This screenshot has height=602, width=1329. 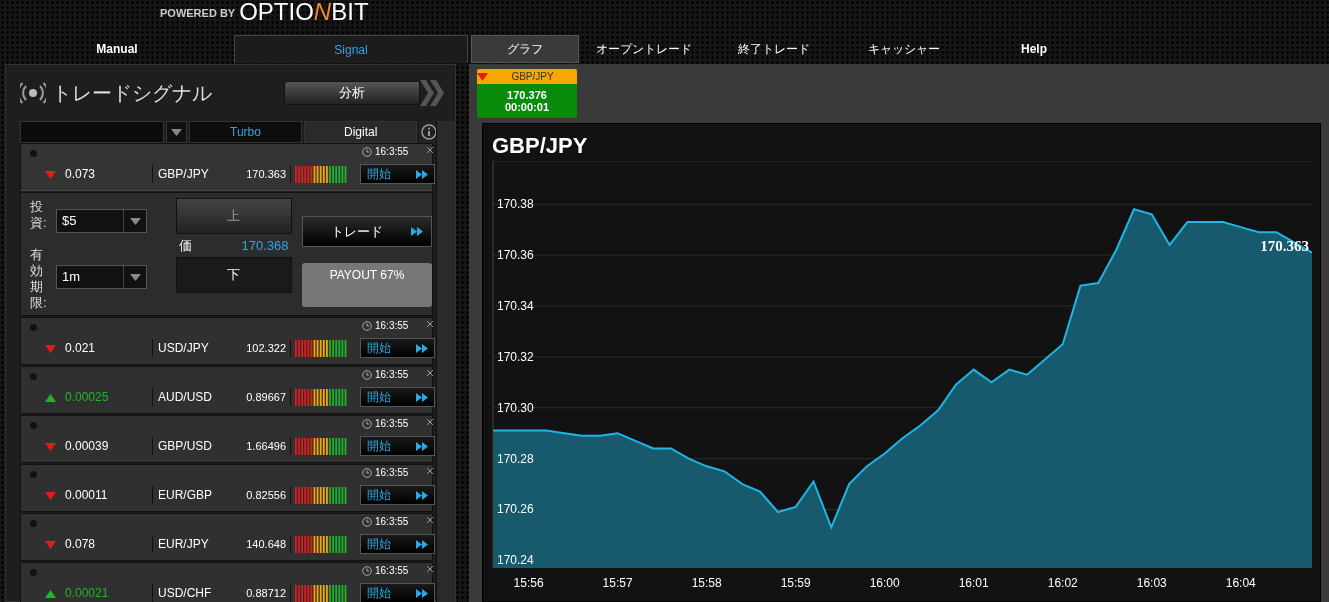 What do you see at coordinates (81, 174) in the screenshot?
I see `change-value: 0.073` at bounding box center [81, 174].